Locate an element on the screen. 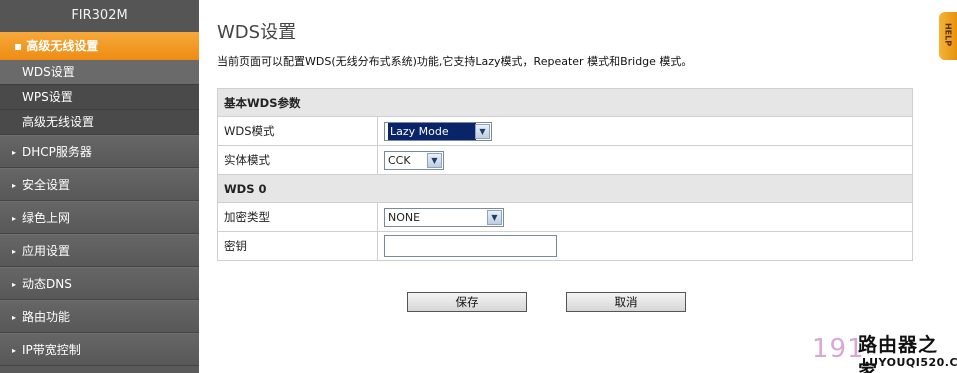 This screenshot has height=373, width=957. sidebar-item-label: 绿色上网 is located at coordinates (46, 218).